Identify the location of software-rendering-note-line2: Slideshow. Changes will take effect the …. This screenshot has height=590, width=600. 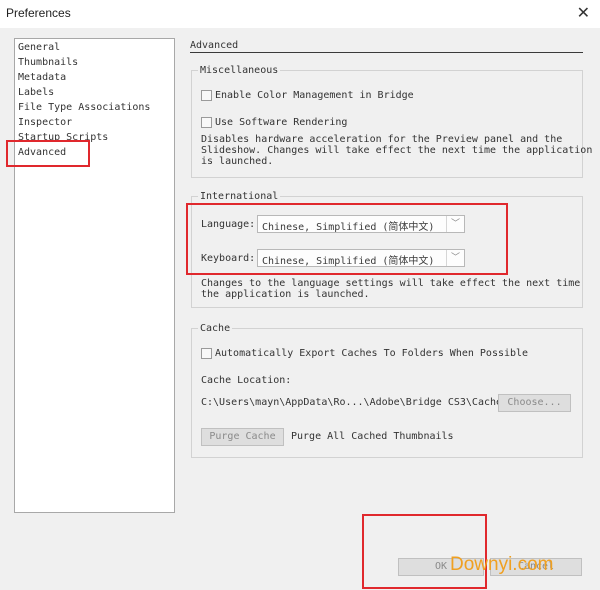
(397, 150).